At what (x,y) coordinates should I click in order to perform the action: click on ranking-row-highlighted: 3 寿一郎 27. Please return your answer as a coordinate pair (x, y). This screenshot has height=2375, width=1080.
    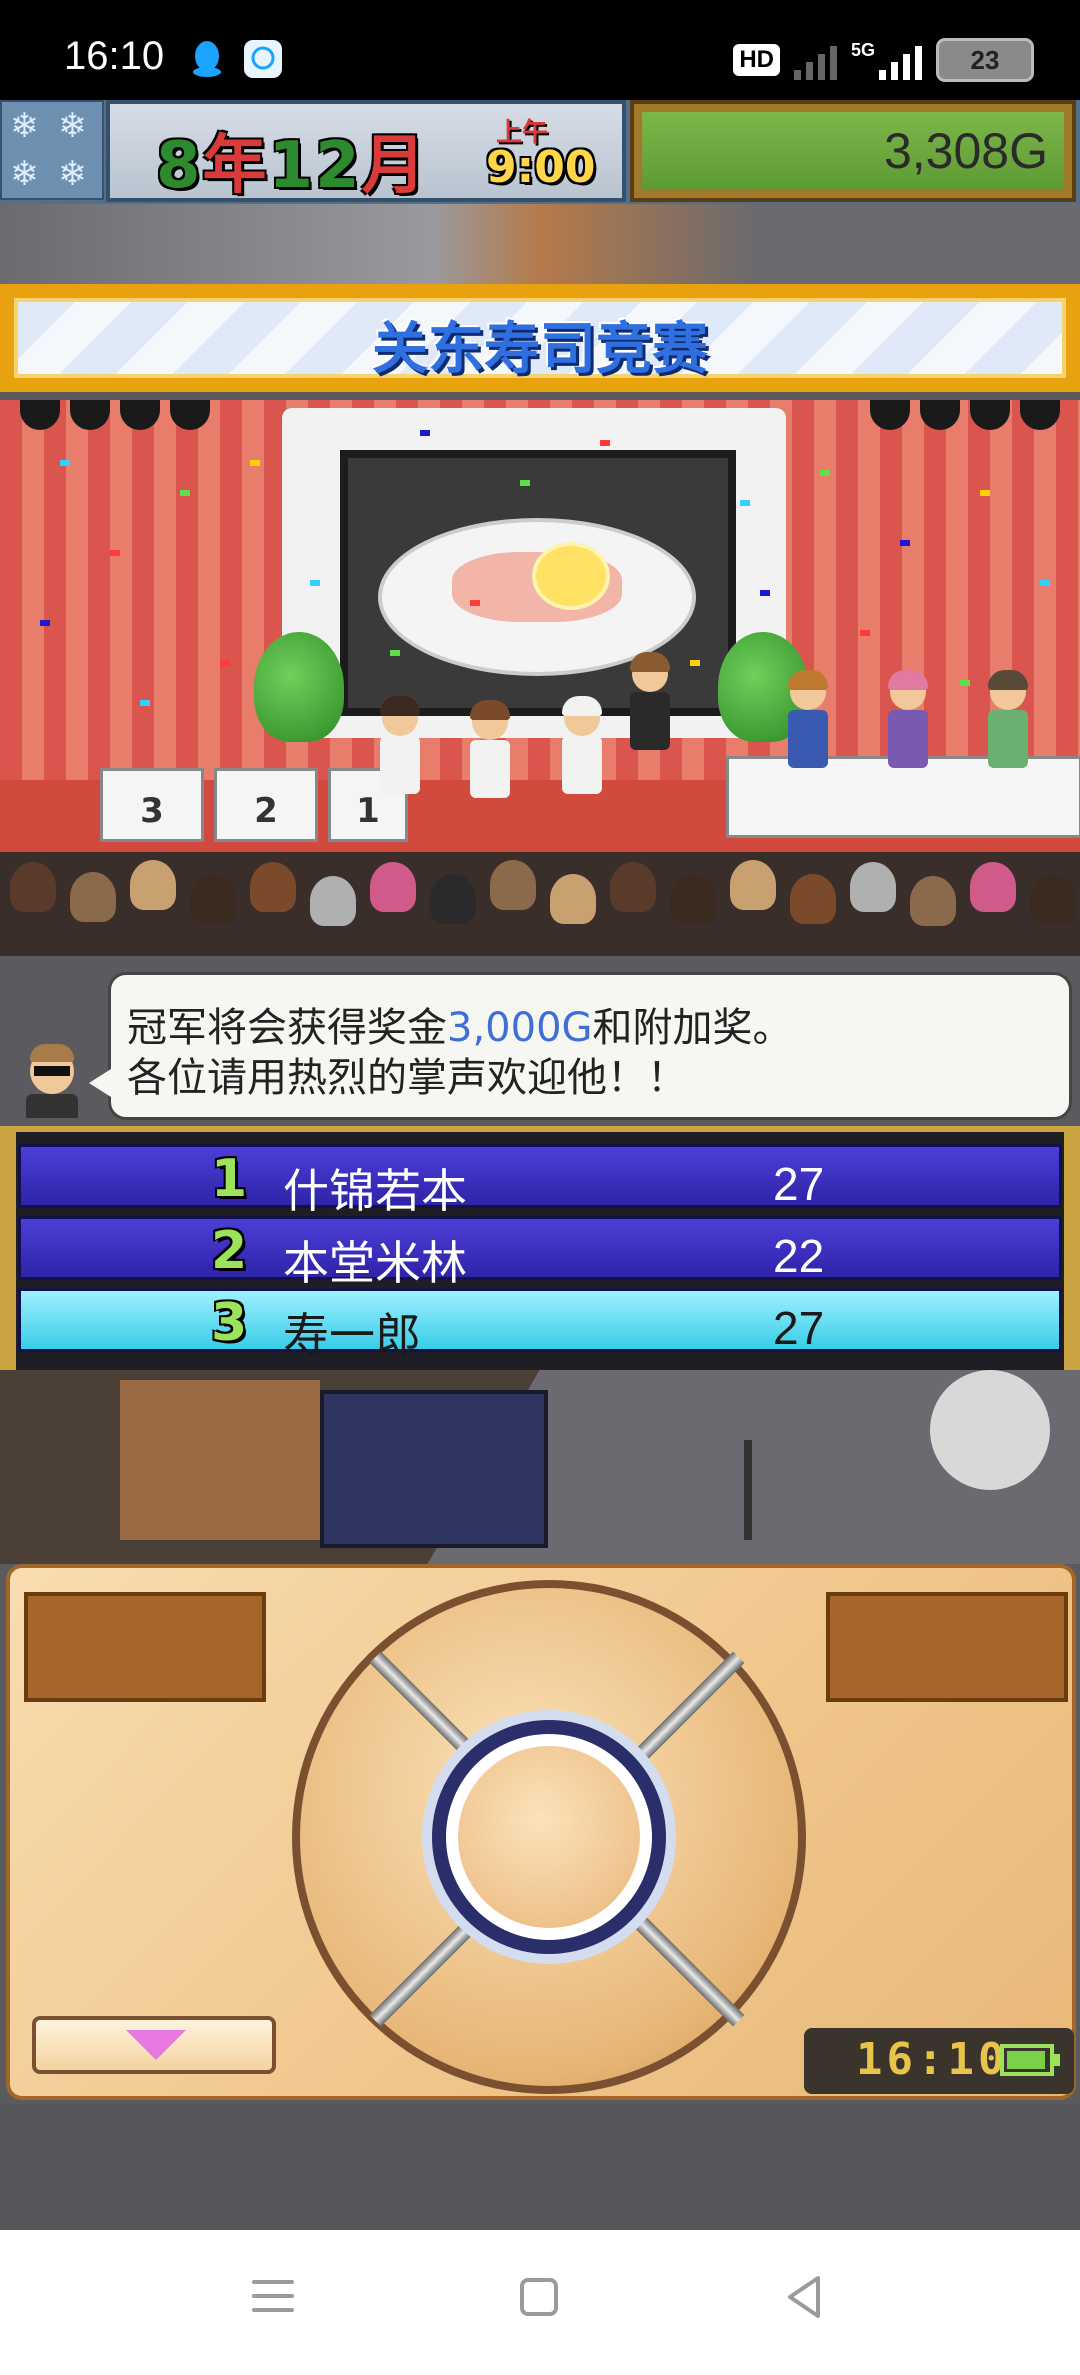
    Looking at the image, I should click on (540, 1325).